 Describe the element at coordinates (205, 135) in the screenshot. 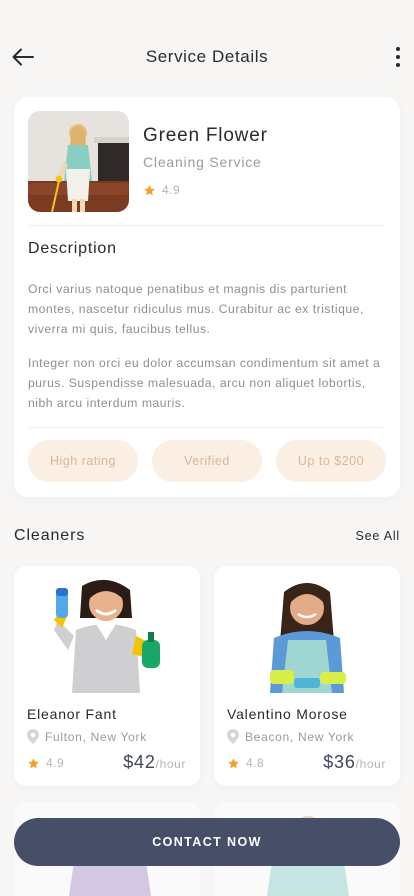

I see `service-name: Green Flower` at that location.